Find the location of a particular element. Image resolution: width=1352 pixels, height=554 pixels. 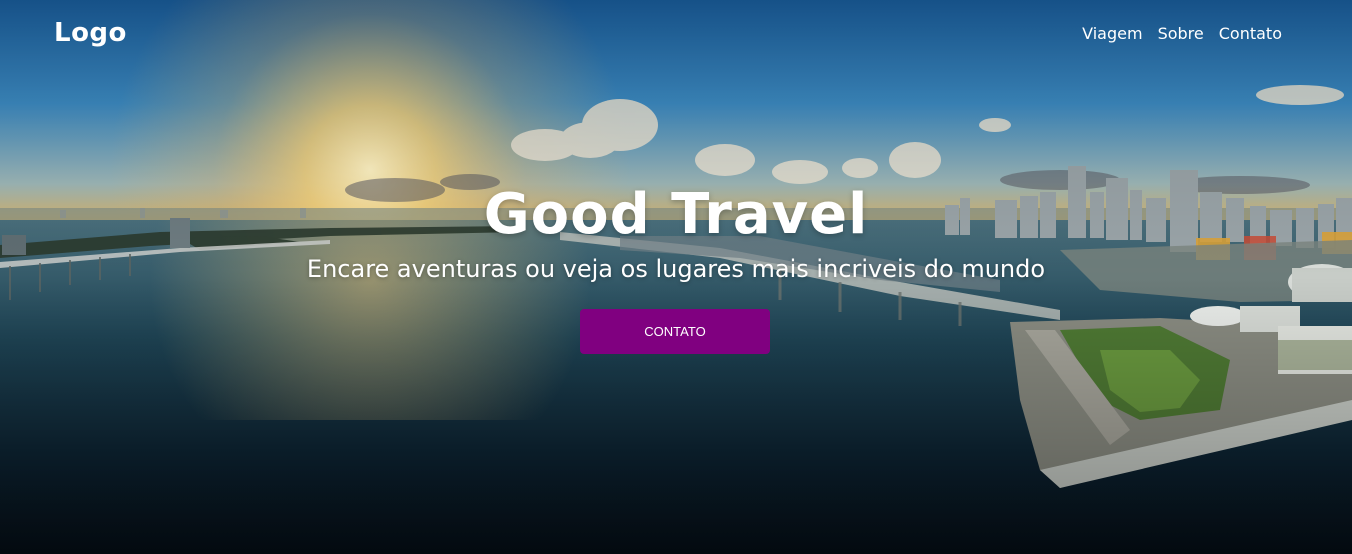

contact-button: CONTATO is located at coordinates (675, 331).